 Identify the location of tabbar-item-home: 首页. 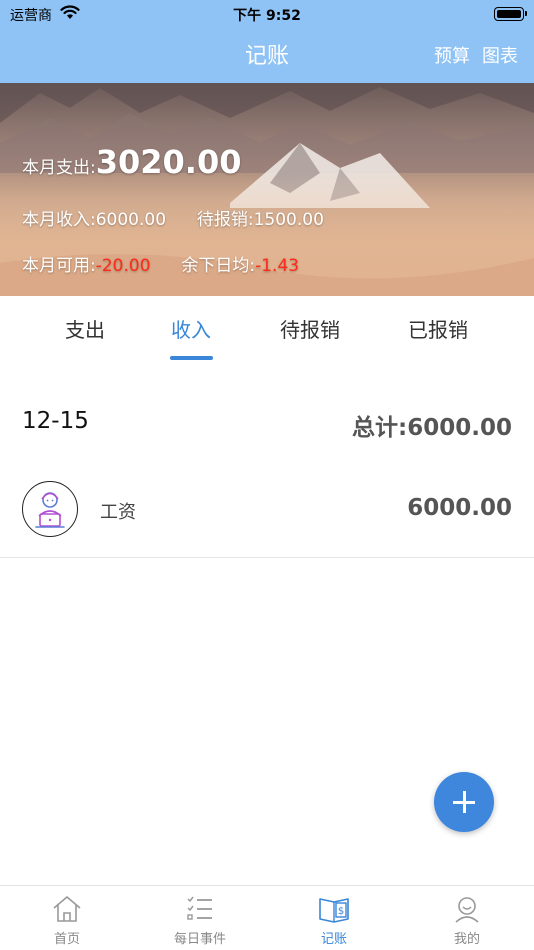
(67, 920).